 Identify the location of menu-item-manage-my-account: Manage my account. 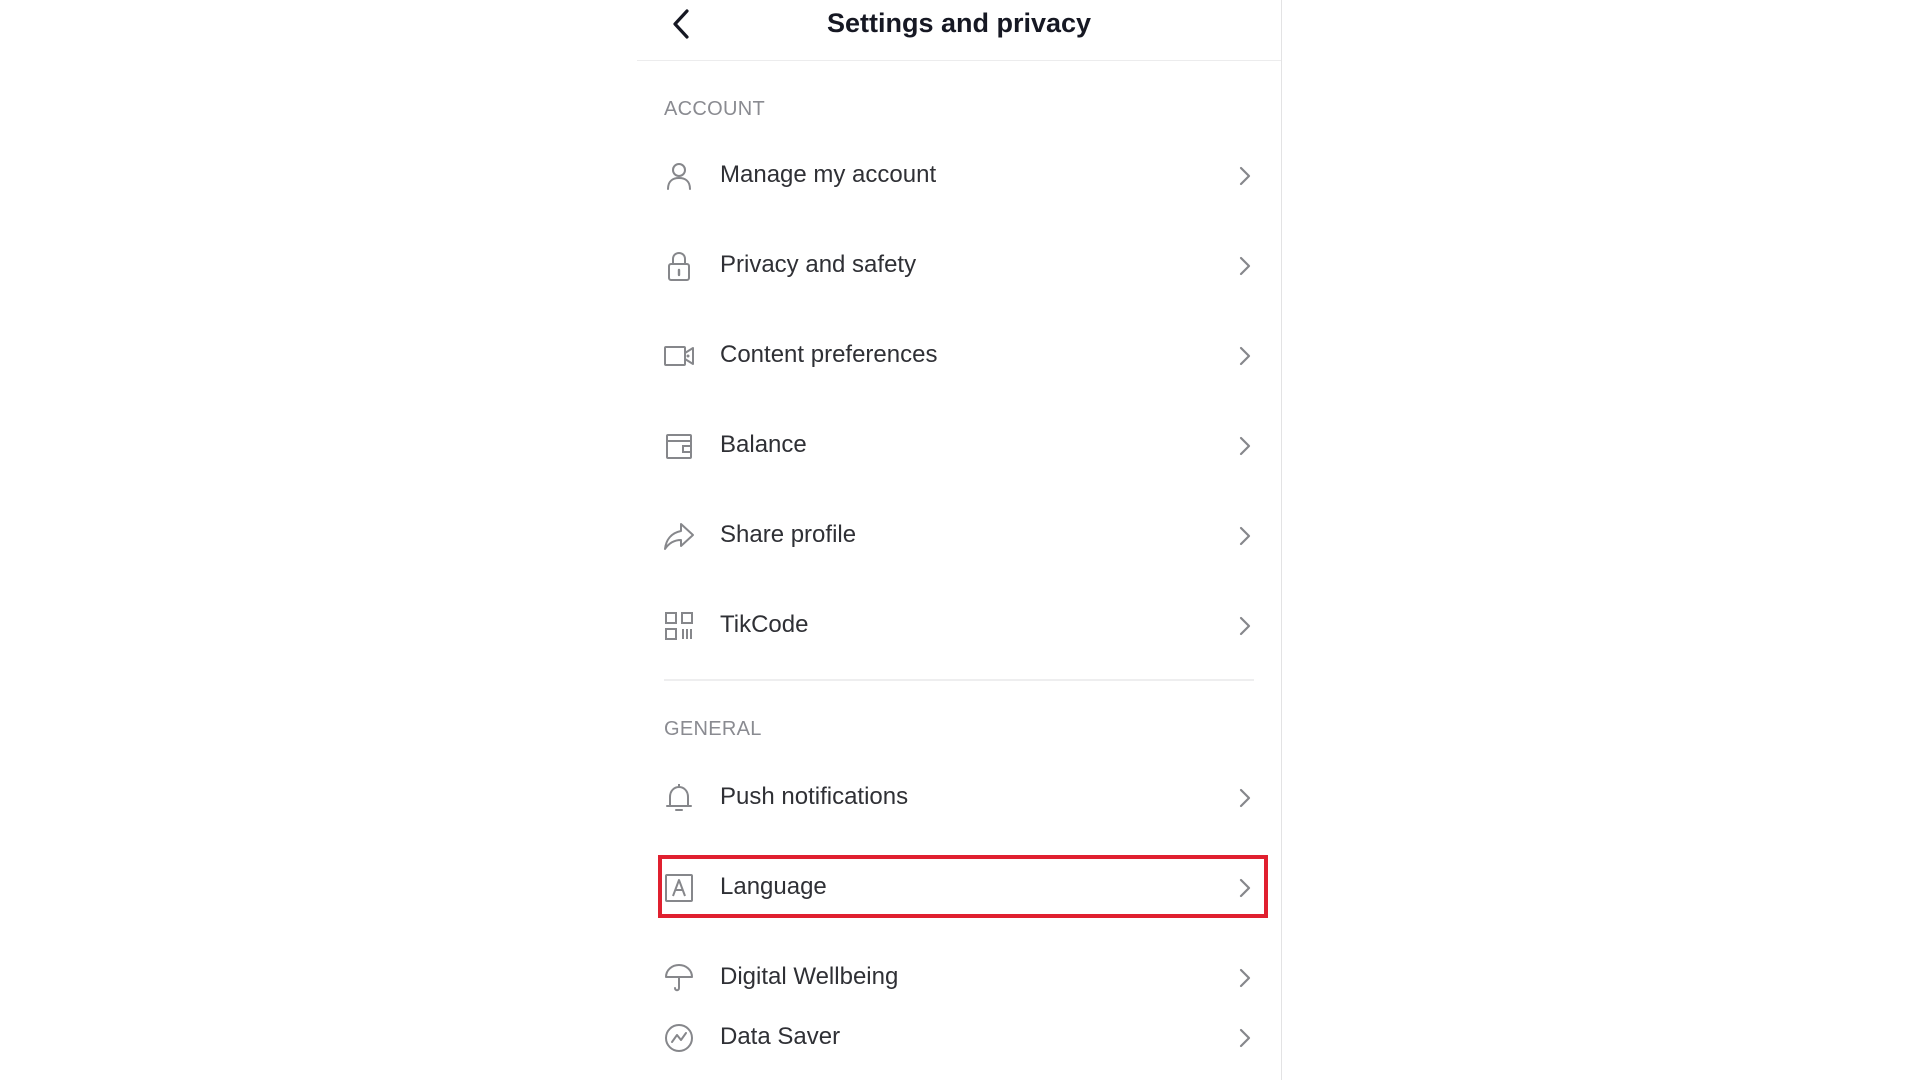
(959, 175).